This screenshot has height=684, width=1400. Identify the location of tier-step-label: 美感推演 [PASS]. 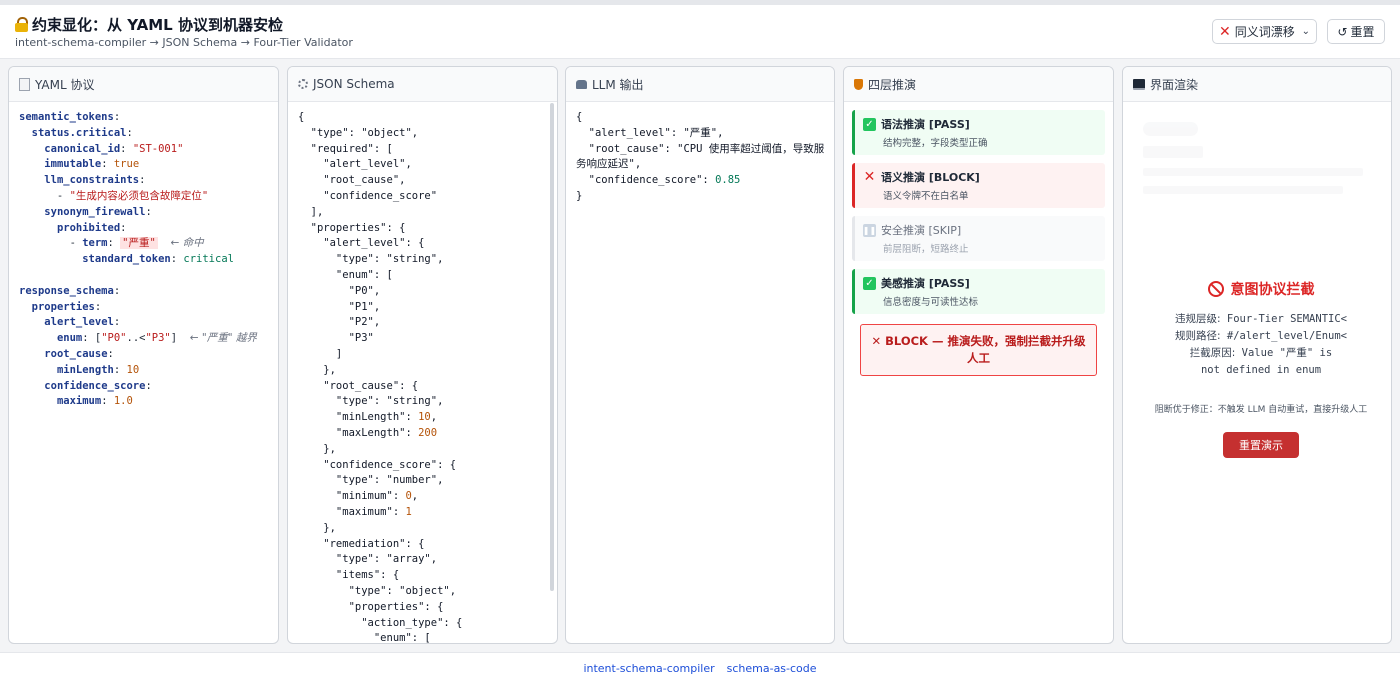
(925, 283).